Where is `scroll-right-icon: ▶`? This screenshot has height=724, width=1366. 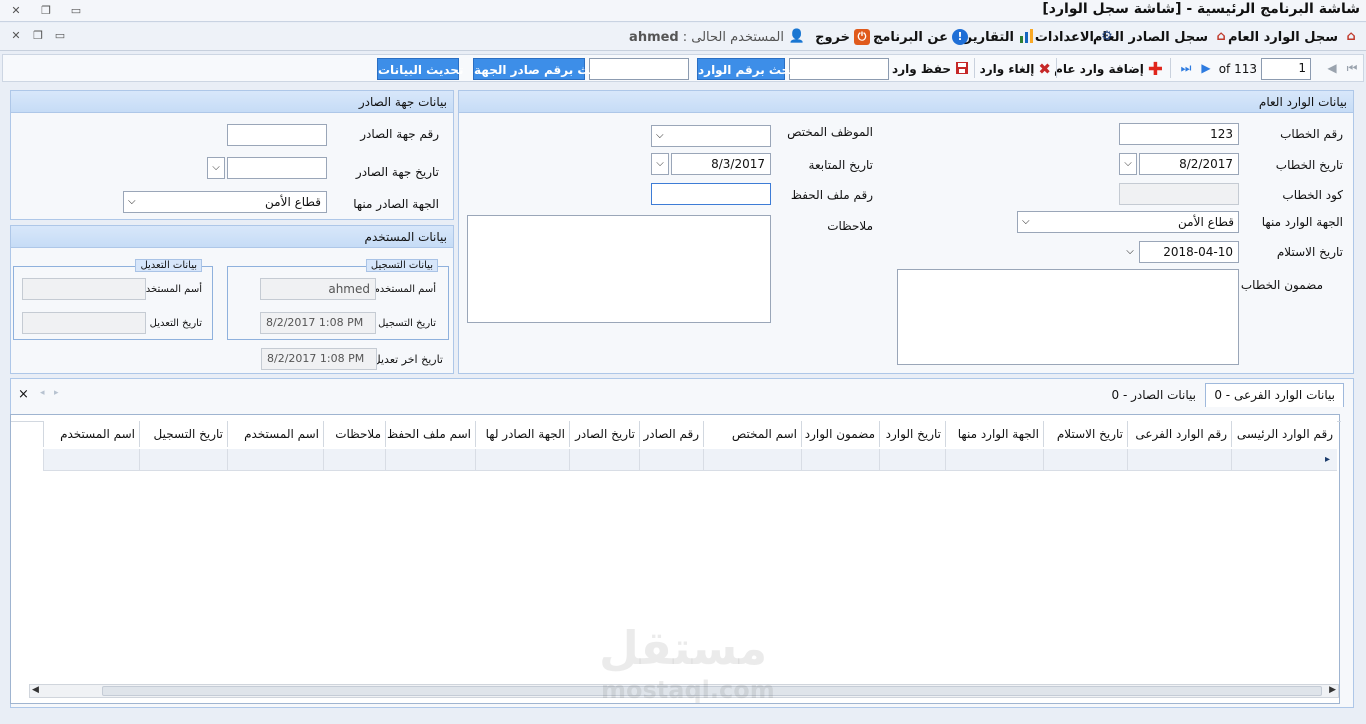
scroll-right-icon: ▶ is located at coordinates (1332, 690).